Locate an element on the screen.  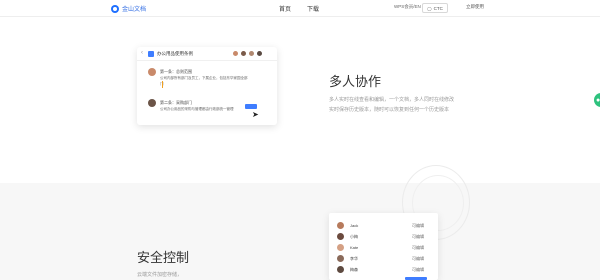
member-name: 李华 is located at coordinates (354, 258).